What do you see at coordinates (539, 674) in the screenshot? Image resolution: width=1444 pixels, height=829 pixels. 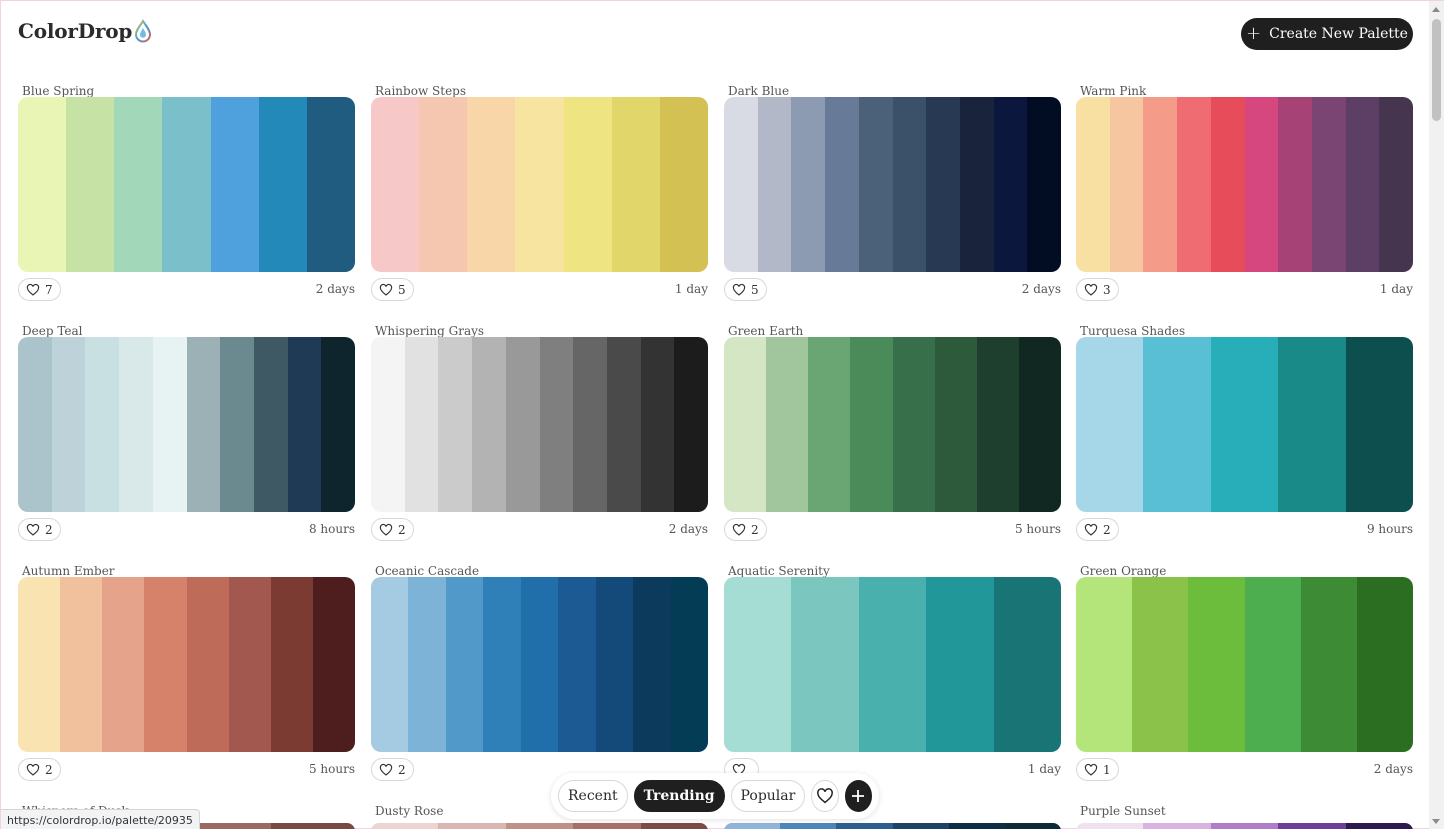 I see `palette-card: Oceanic Cascade 2` at bounding box center [539, 674].